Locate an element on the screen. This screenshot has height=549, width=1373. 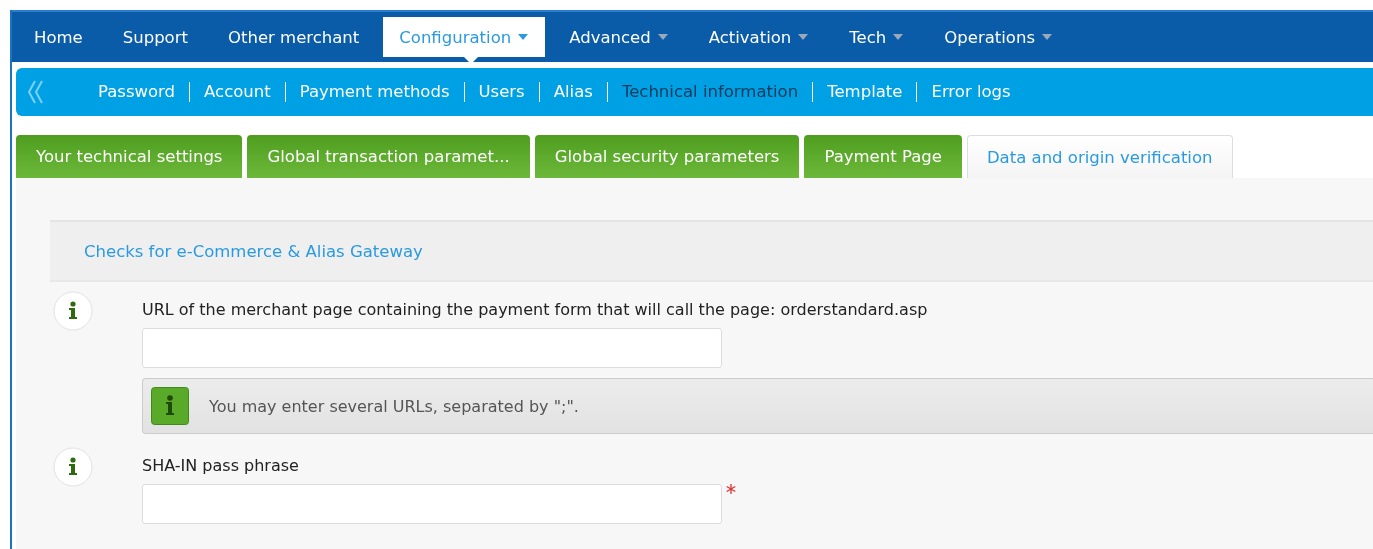
sub-nav-link: Alias is located at coordinates (572, 92).